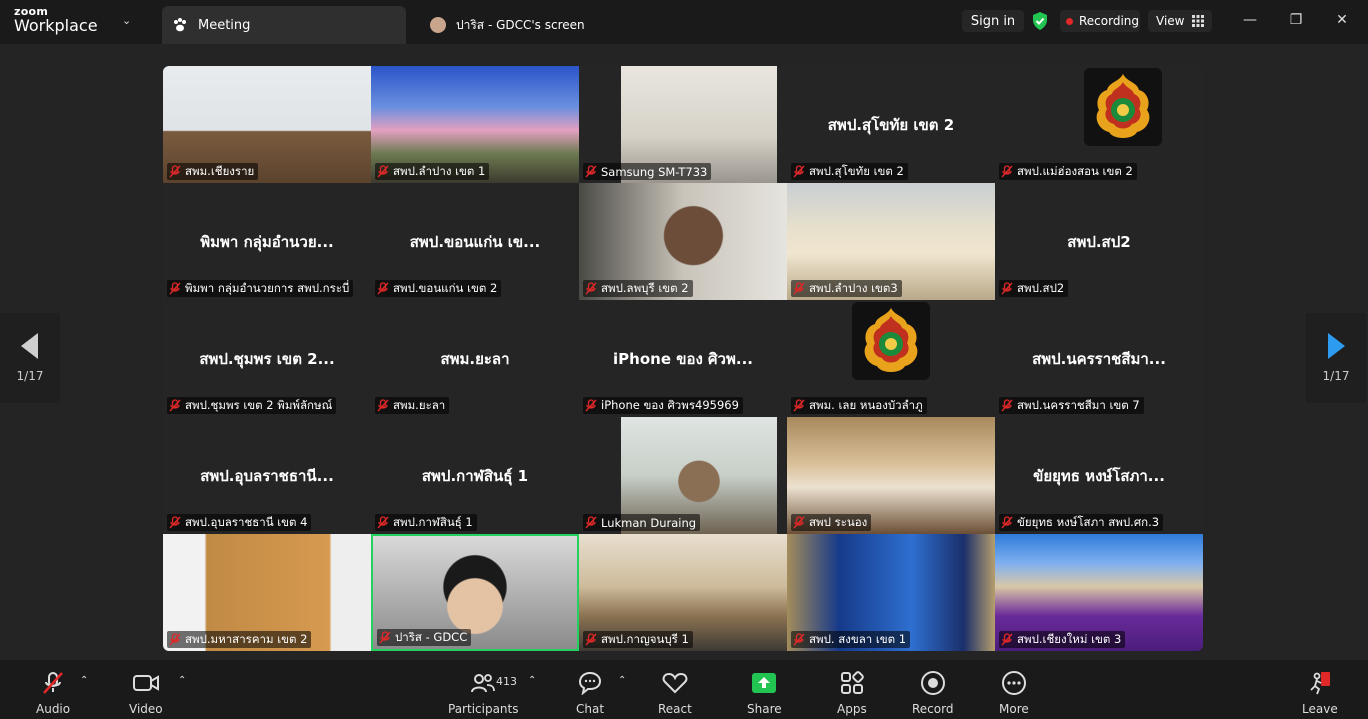  Describe the element at coordinates (1014, 693) in the screenshot. I see `more-button: More` at that location.